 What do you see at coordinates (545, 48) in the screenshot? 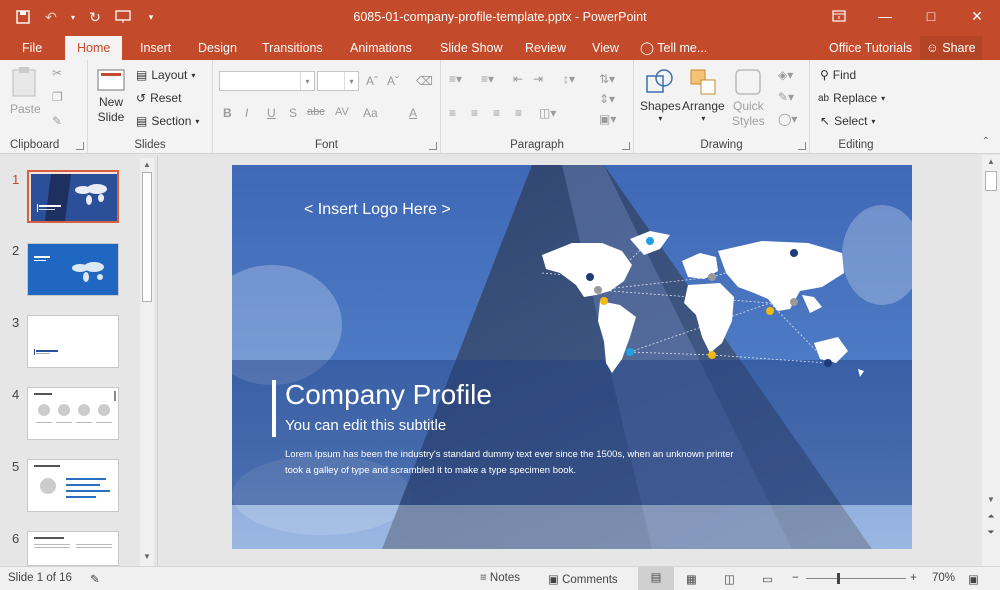
I see `tab-review: Review` at bounding box center [545, 48].